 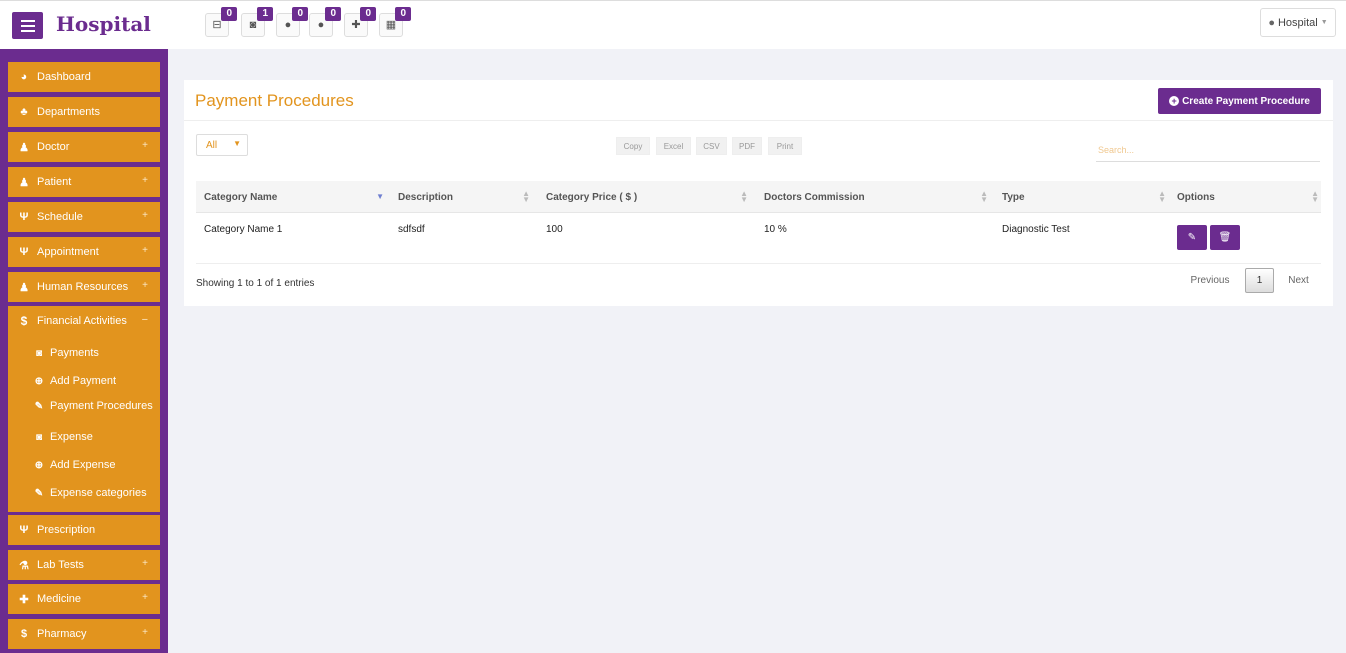 What do you see at coordinates (60, 217) in the screenshot?
I see `sidebar-item-label: Schedule` at bounding box center [60, 217].